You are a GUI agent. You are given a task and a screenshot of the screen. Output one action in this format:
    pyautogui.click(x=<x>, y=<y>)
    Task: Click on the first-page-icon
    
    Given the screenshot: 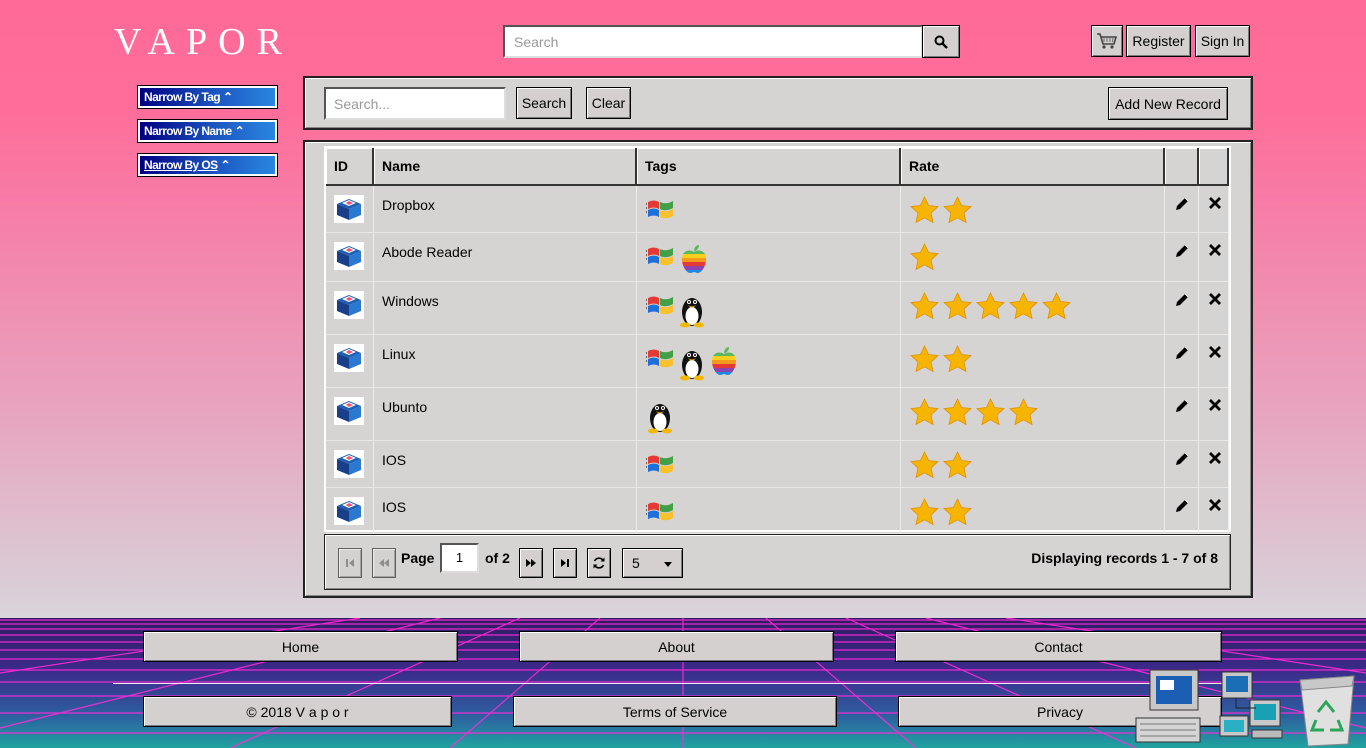 What is the action you would take?
    pyautogui.click(x=350, y=563)
    